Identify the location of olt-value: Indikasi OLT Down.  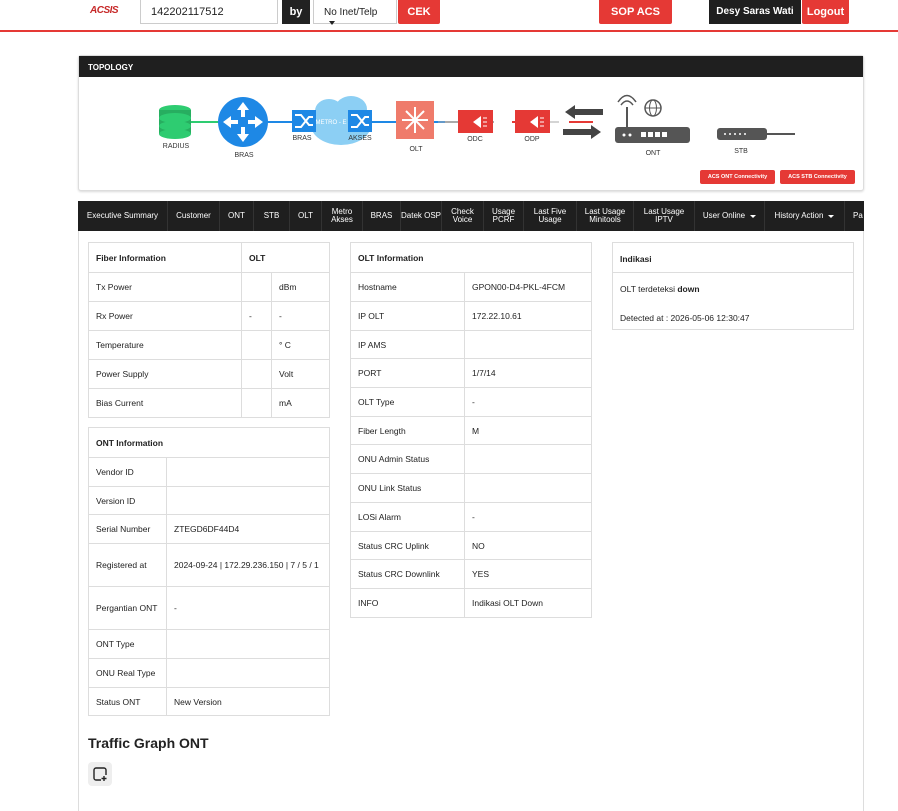
(528, 603).